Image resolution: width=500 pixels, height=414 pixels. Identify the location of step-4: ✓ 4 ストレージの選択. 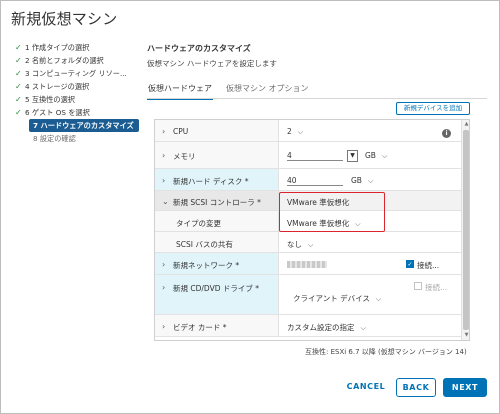
(77, 86).